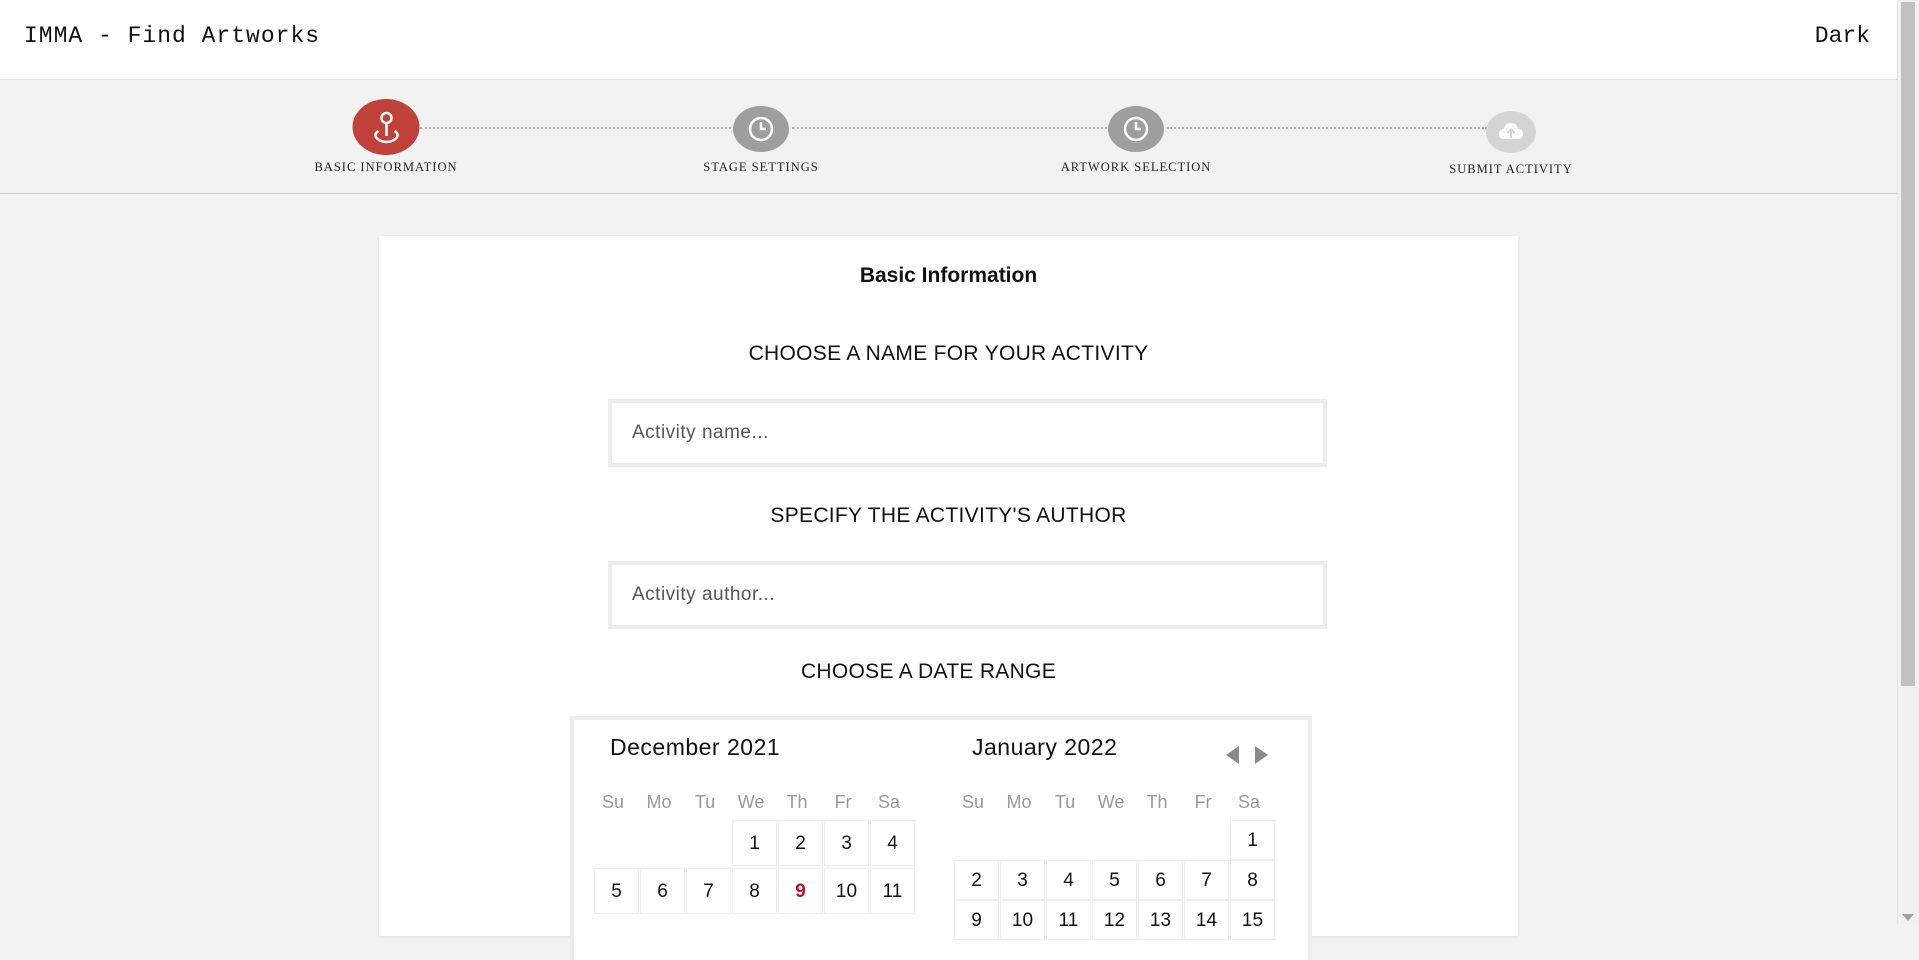  What do you see at coordinates (1160, 920) in the screenshot?
I see `calendar-day: 13` at bounding box center [1160, 920].